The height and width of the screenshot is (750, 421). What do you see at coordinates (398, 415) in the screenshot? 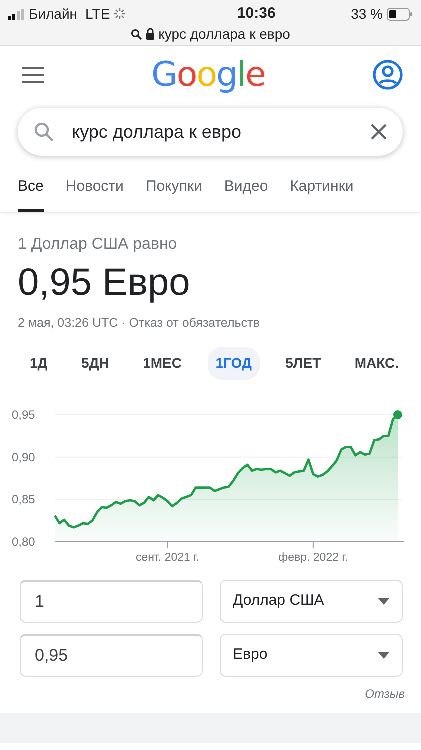
I see `end-point-marker` at bounding box center [398, 415].